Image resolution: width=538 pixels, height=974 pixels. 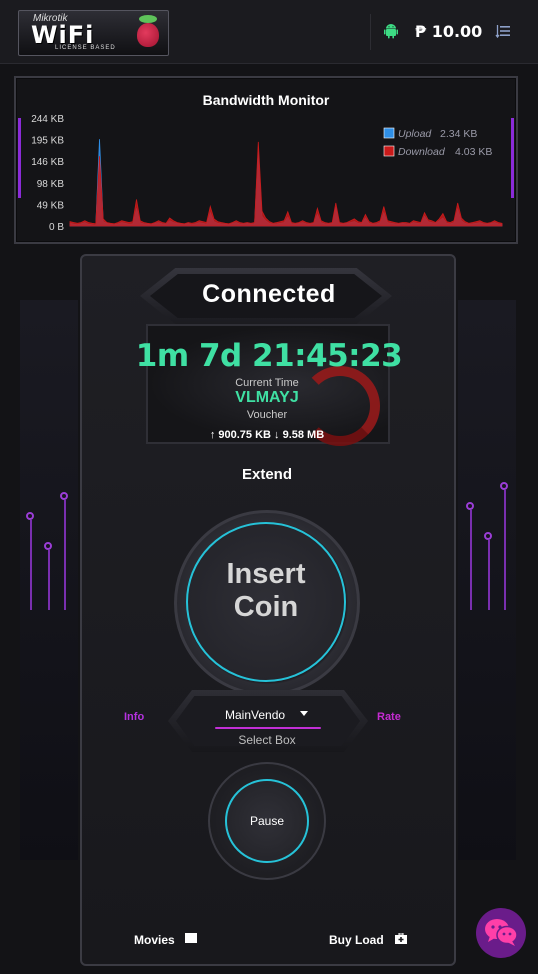 I want to click on insert-coin-line2: Coin, so click(x=266, y=607).